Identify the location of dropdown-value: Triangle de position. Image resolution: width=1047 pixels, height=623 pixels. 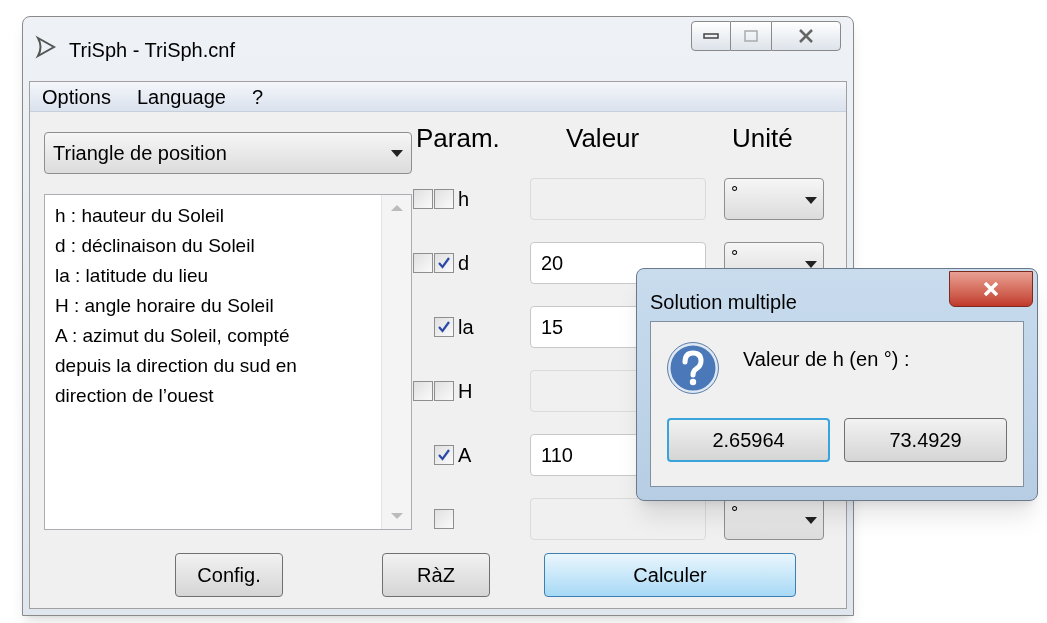
(140, 153).